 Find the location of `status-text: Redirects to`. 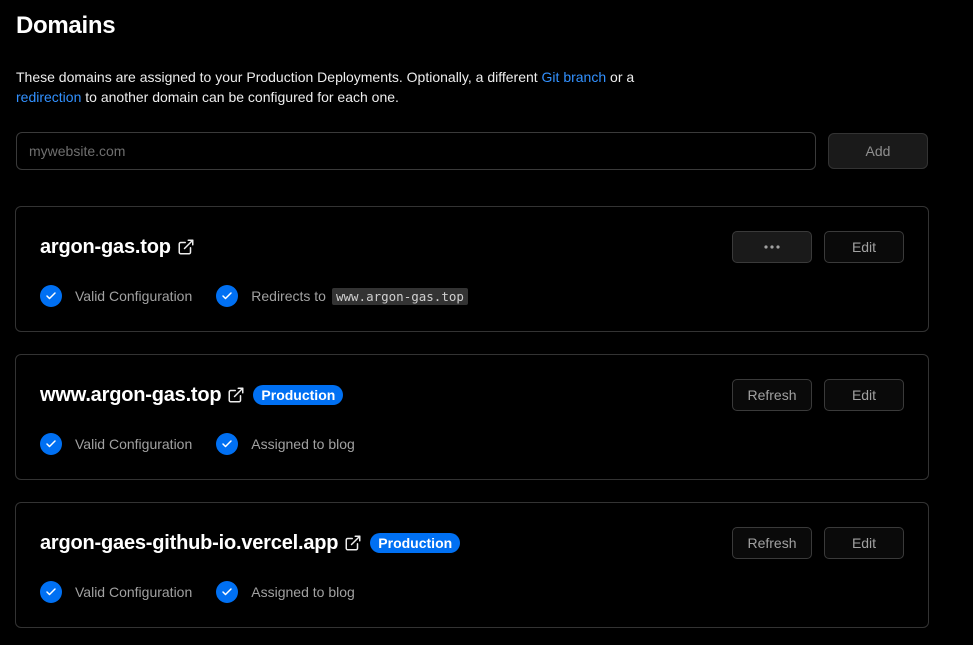

status-text: Redirects to is located at coordinates (288, 296).